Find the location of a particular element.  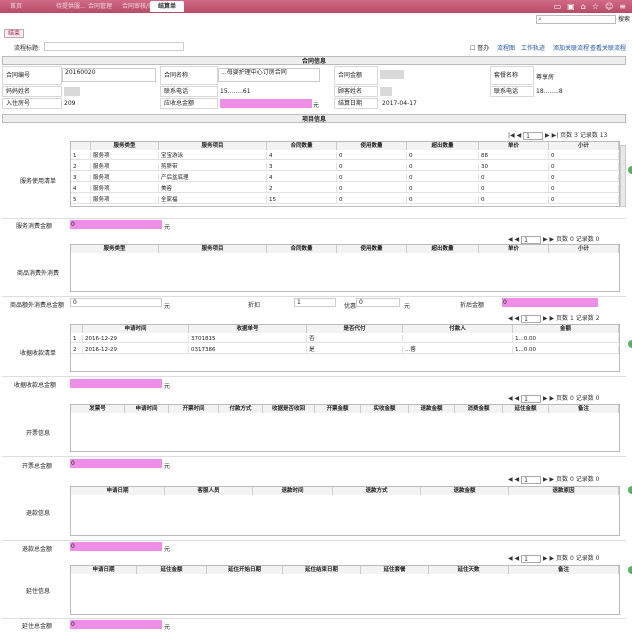

window-icon: ▭ is located at coordinates (558, 6).